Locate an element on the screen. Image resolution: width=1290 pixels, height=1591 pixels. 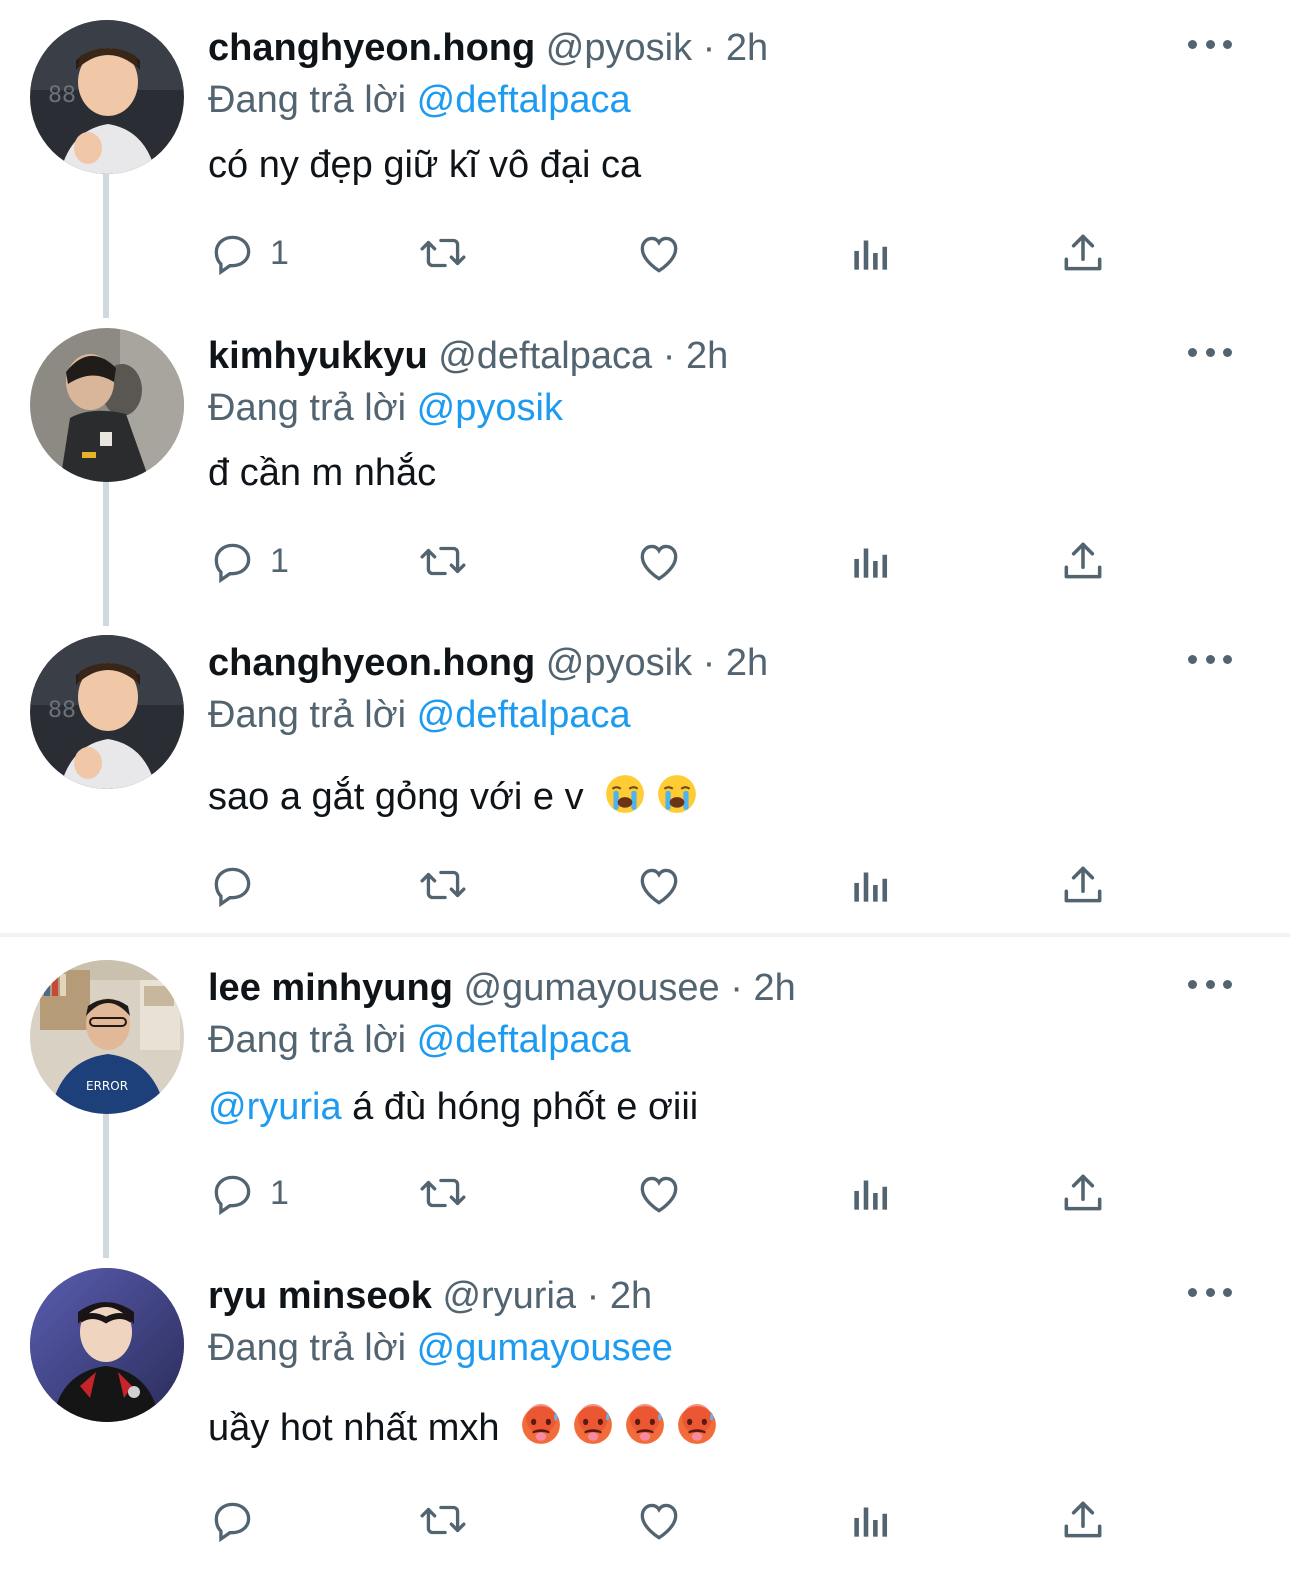
tweet-mention-link: @ryuria is located at coordinates (275, 1107).